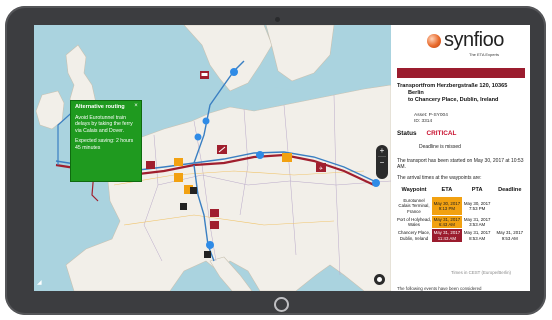  What do you see at coordinates (434, 41) in the screenshot?
I see `logo-ball-icon` at bounding box center [434, 41].